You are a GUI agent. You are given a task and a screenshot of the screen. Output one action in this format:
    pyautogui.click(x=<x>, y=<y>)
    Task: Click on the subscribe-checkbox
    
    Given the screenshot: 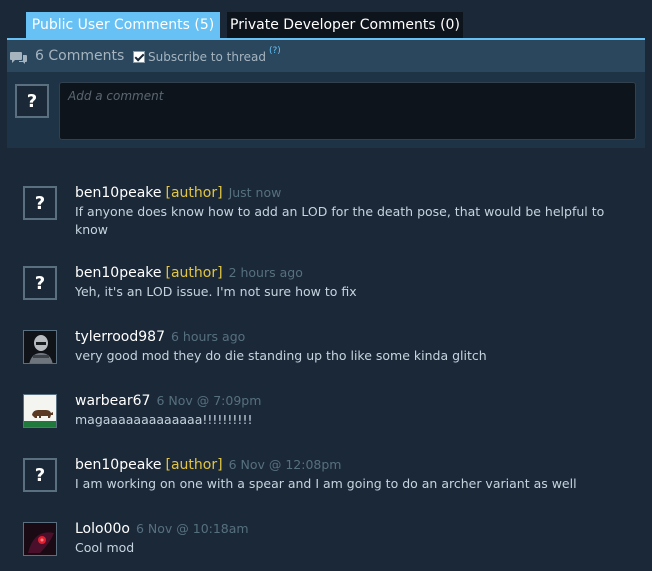 What is the action you would take?
    pyautogui.click(x=139, y=57)
    